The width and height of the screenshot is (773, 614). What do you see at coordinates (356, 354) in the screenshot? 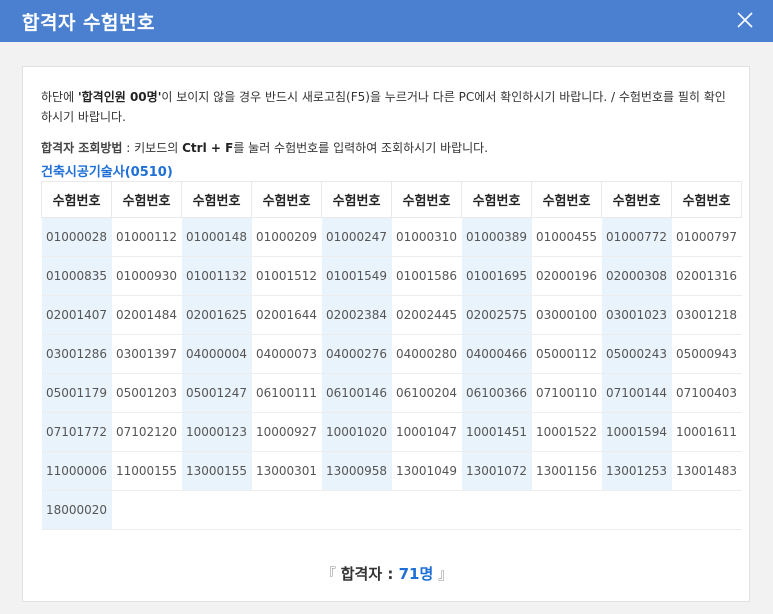
I see `exam-number-cell: 04000276` at bounding box center [356, 354].